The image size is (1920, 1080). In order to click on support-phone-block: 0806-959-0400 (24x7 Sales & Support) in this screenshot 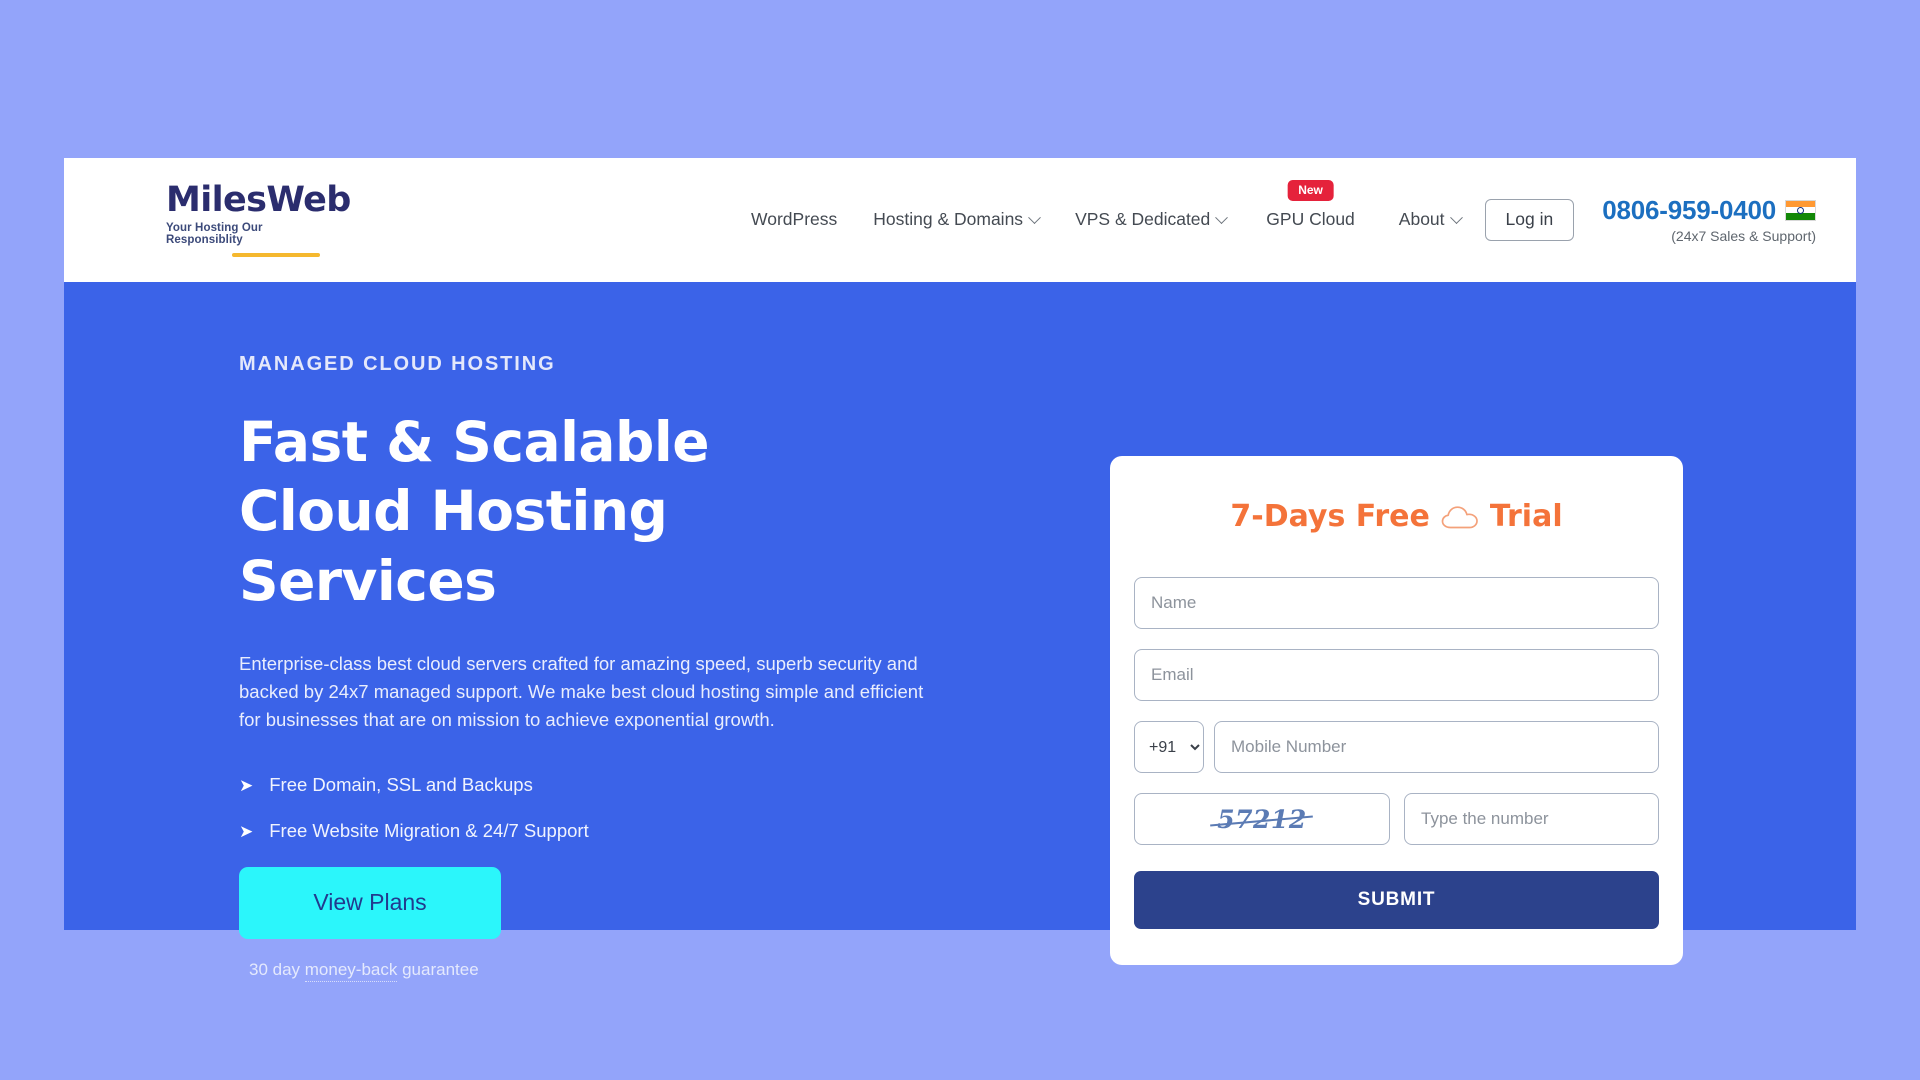, I will do `click(1709, 220)`.